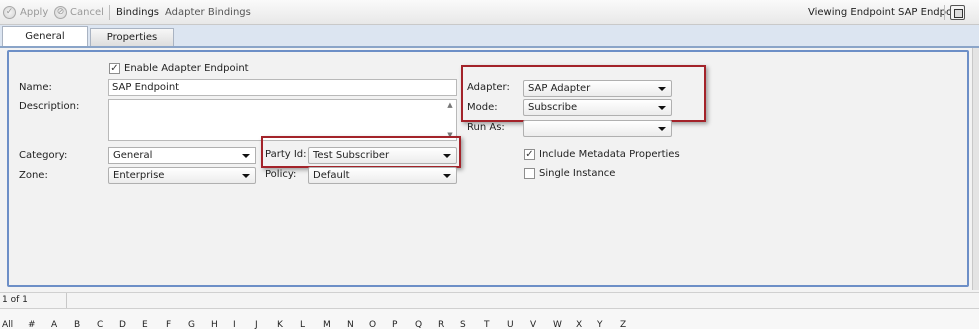  I want to click on alphabet-filter-u: U, so click(510, 324).